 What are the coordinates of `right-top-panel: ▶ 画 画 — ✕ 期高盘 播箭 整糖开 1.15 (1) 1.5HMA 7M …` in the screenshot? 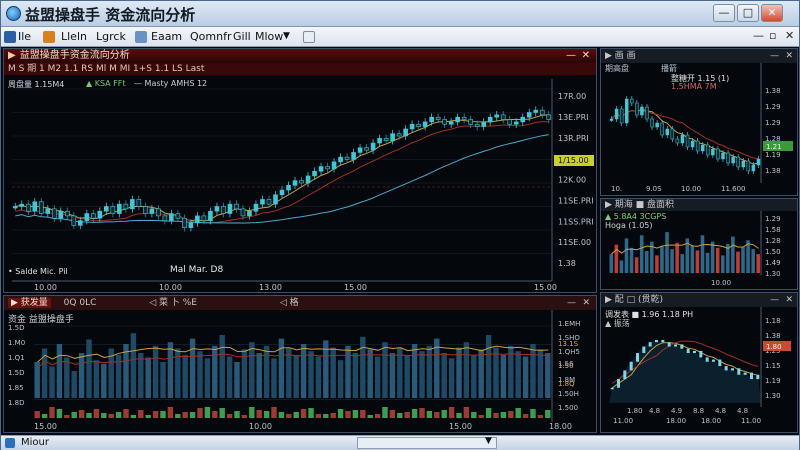 It's located at (699, 122).